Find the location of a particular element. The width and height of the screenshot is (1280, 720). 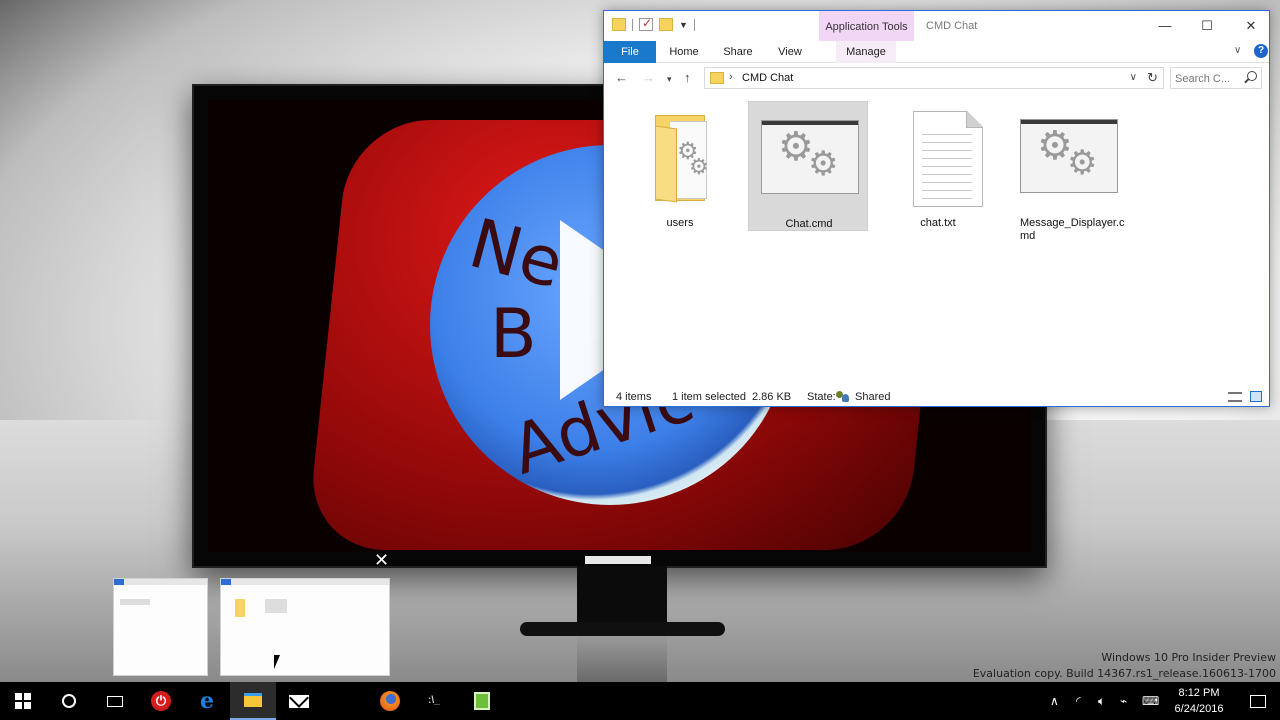

breadcrumb: CMD Chat is located at coordinates (767, 78).